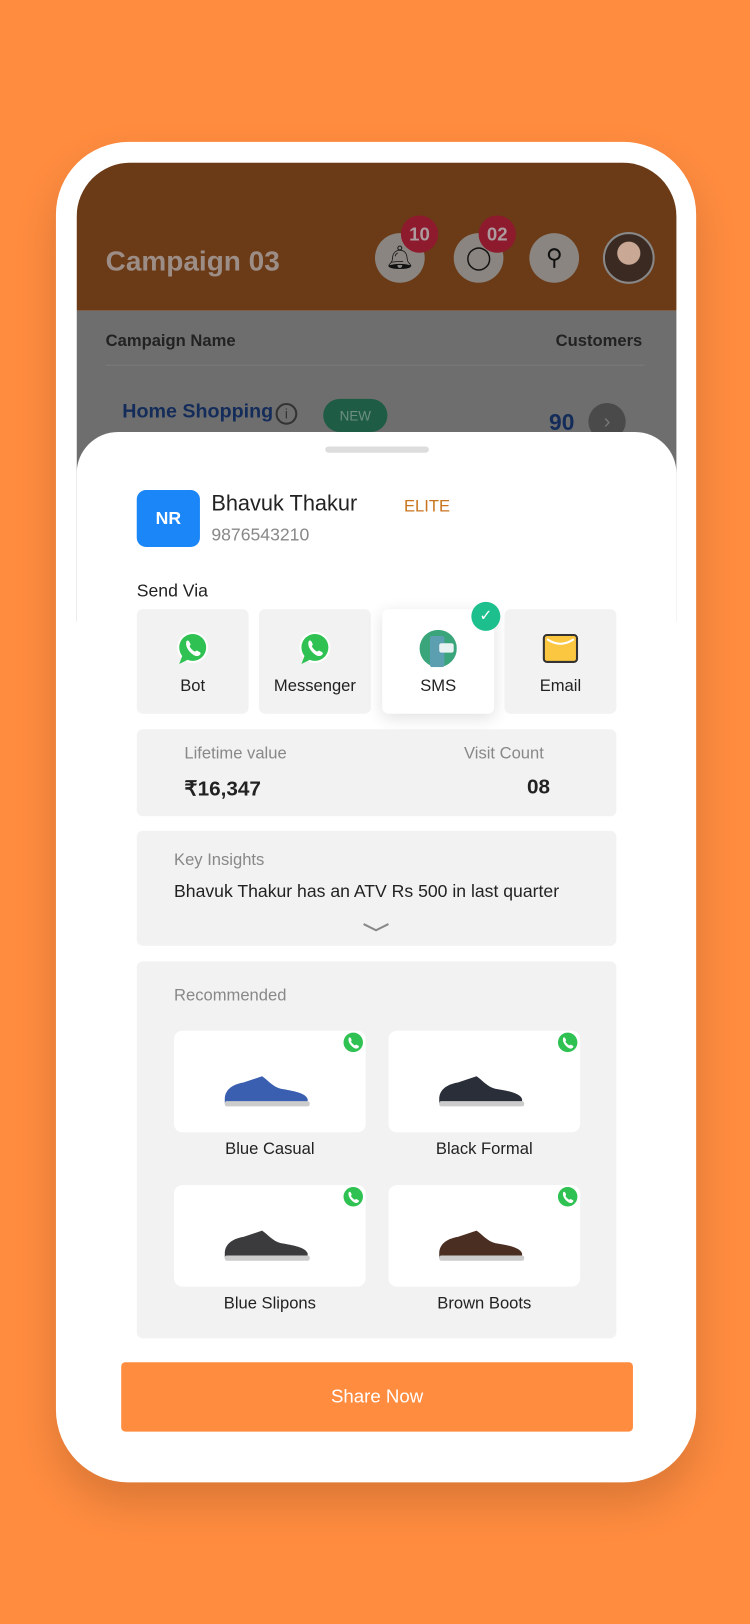 Image resolution: width=750 pixels, height=1624 pixels. Describe the element at coordinates (222, 789) in the screenshot. I see `lifetime-value: ₹16,347` at that location.